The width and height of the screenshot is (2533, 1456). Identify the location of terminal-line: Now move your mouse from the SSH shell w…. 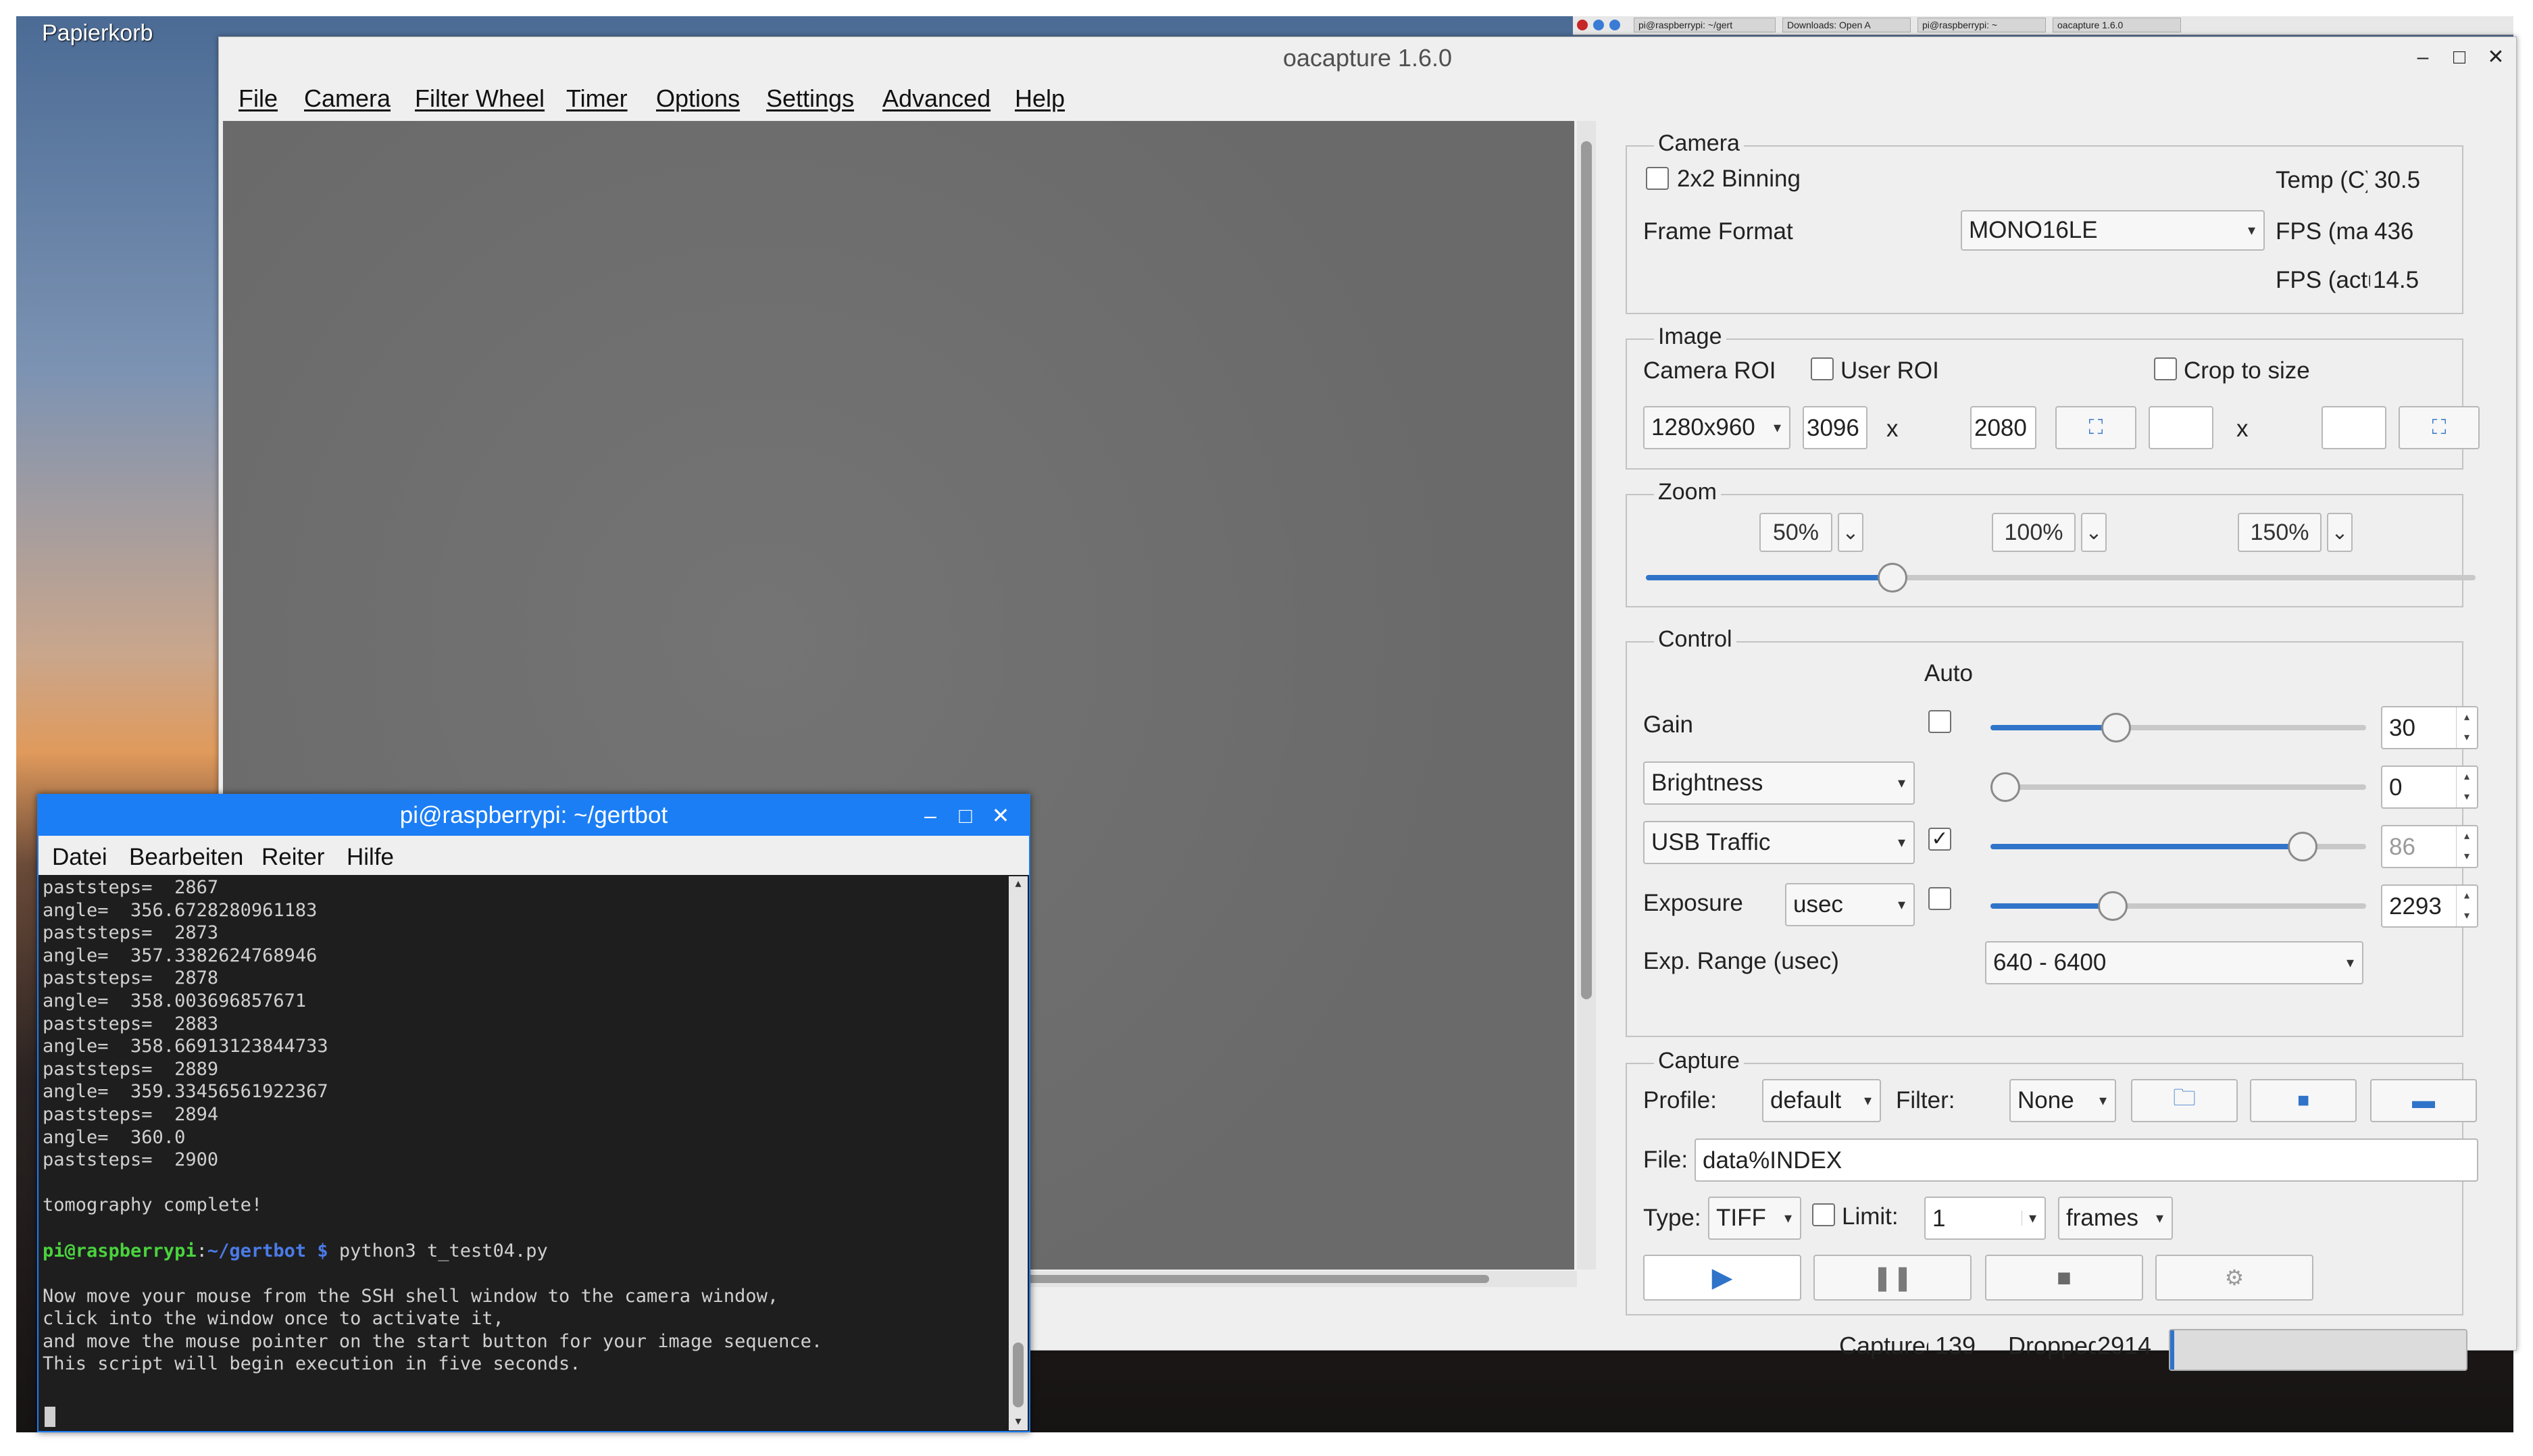
(411, 1296).